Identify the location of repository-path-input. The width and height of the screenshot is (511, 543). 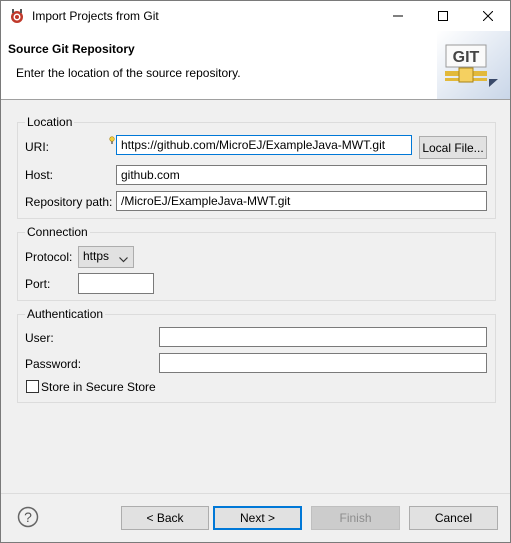
(301, 201).